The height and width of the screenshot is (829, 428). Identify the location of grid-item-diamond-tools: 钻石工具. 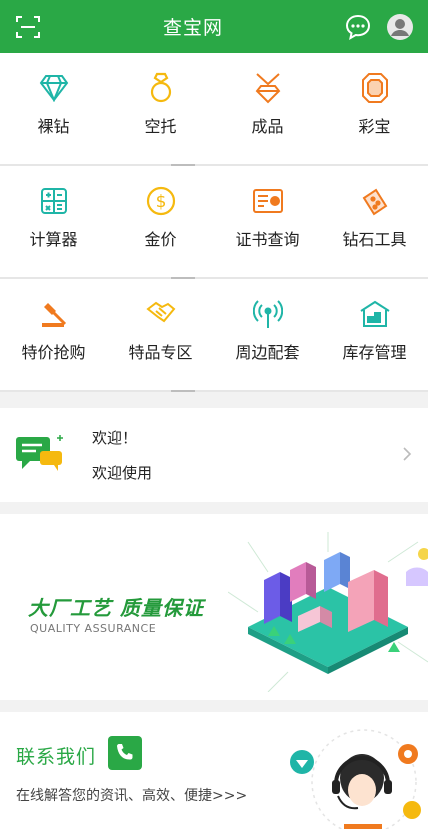
(374, 221).